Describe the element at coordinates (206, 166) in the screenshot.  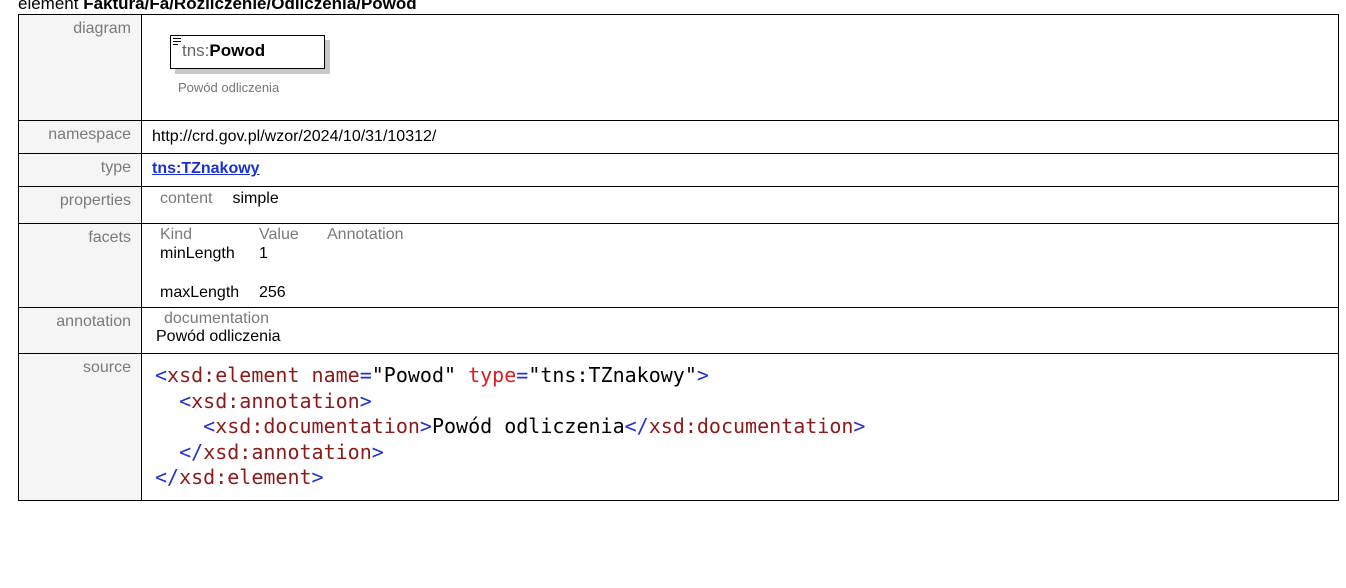
I see `type-link: tns:TZnakowy` at that location.